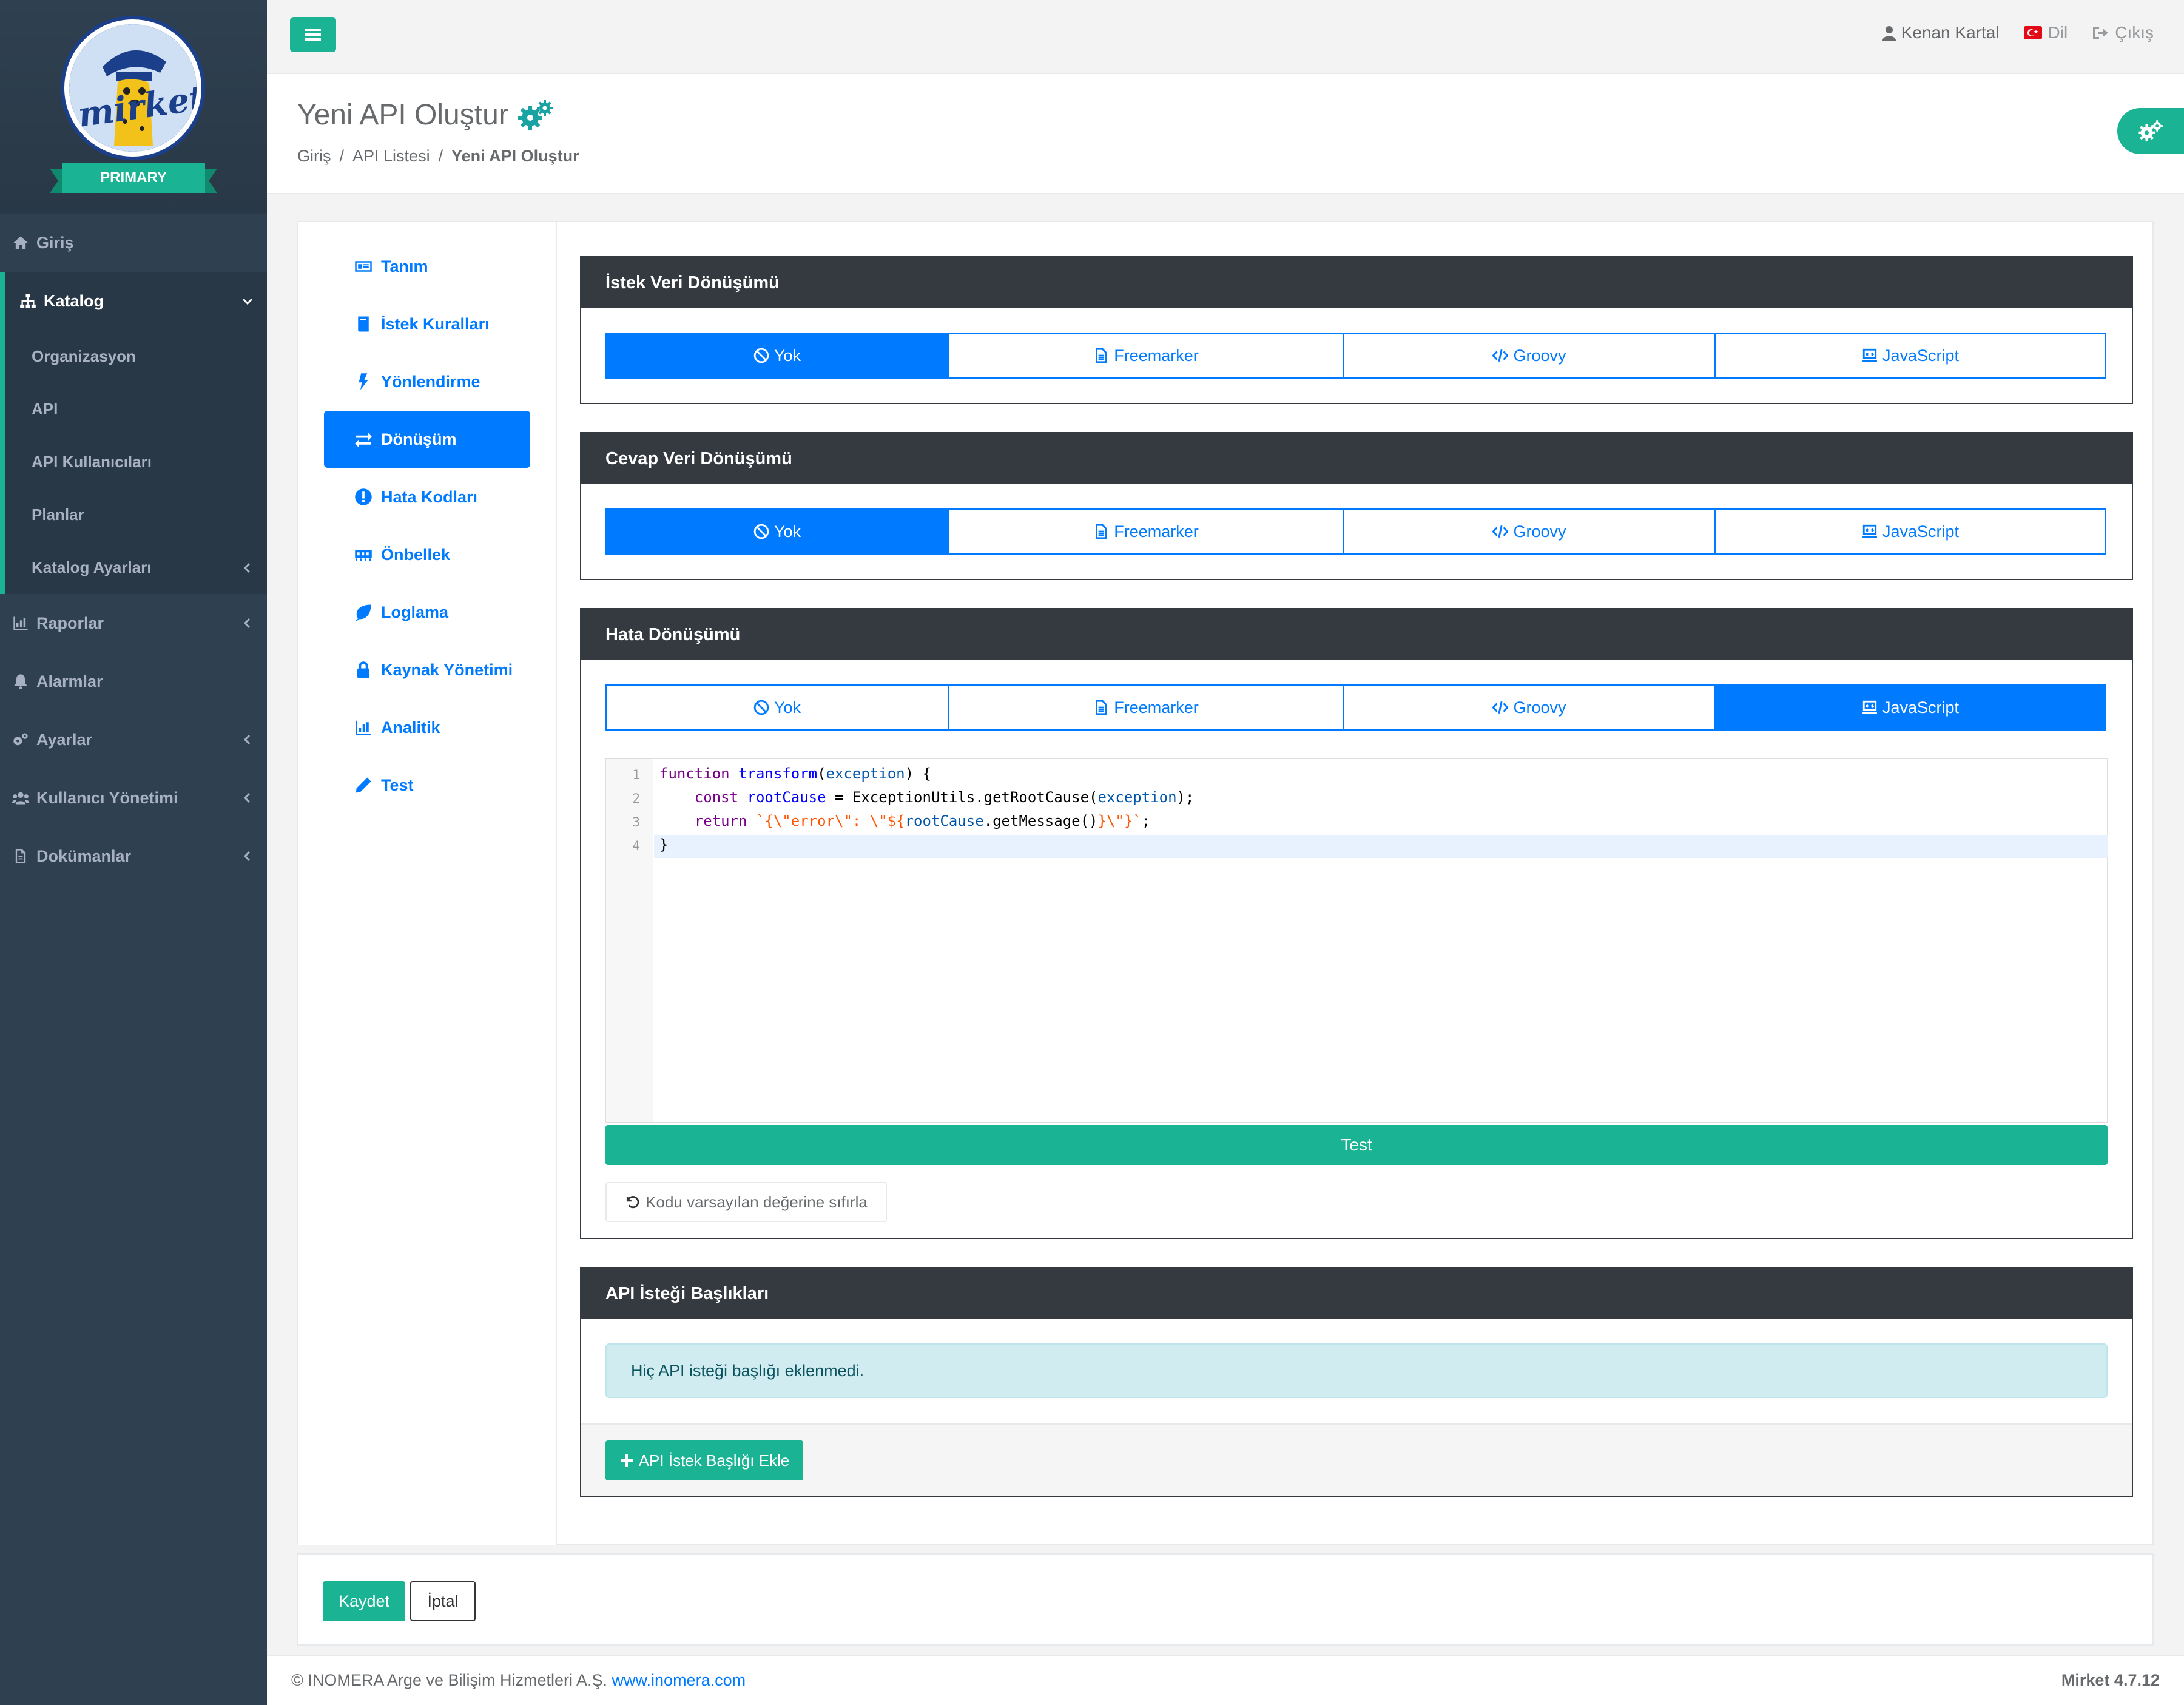  I want to click on save-button: Kaydet, so click(364, 1601).